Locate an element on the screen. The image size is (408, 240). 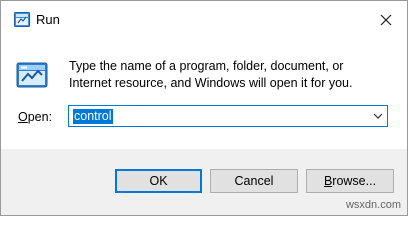
open-label-rest: pen: is located at coordinates (40, 117).